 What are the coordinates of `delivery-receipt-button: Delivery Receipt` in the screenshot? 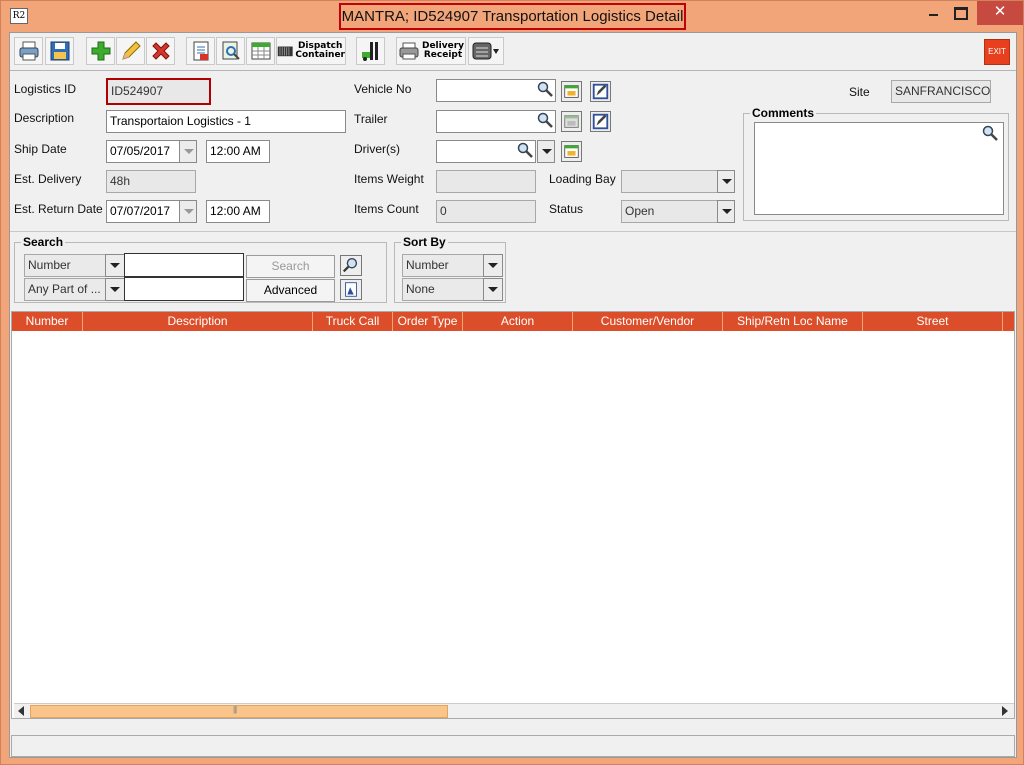 It's located at (431, 51).